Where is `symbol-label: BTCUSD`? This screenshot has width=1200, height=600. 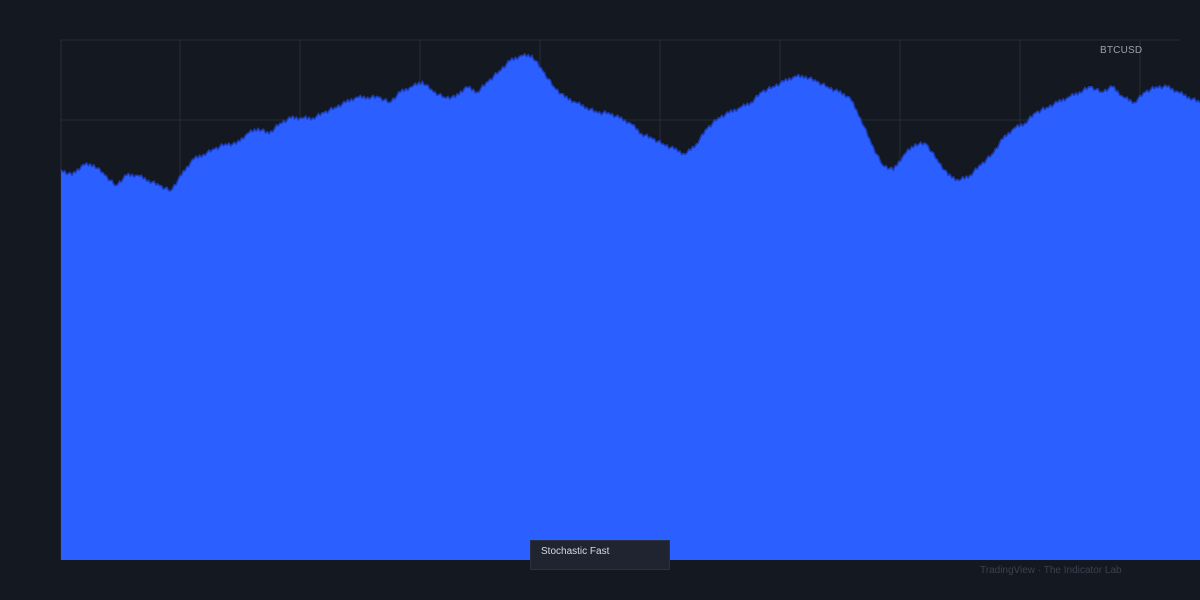
symbol-label: BTCUSD is located at coordinates (1121, 50).